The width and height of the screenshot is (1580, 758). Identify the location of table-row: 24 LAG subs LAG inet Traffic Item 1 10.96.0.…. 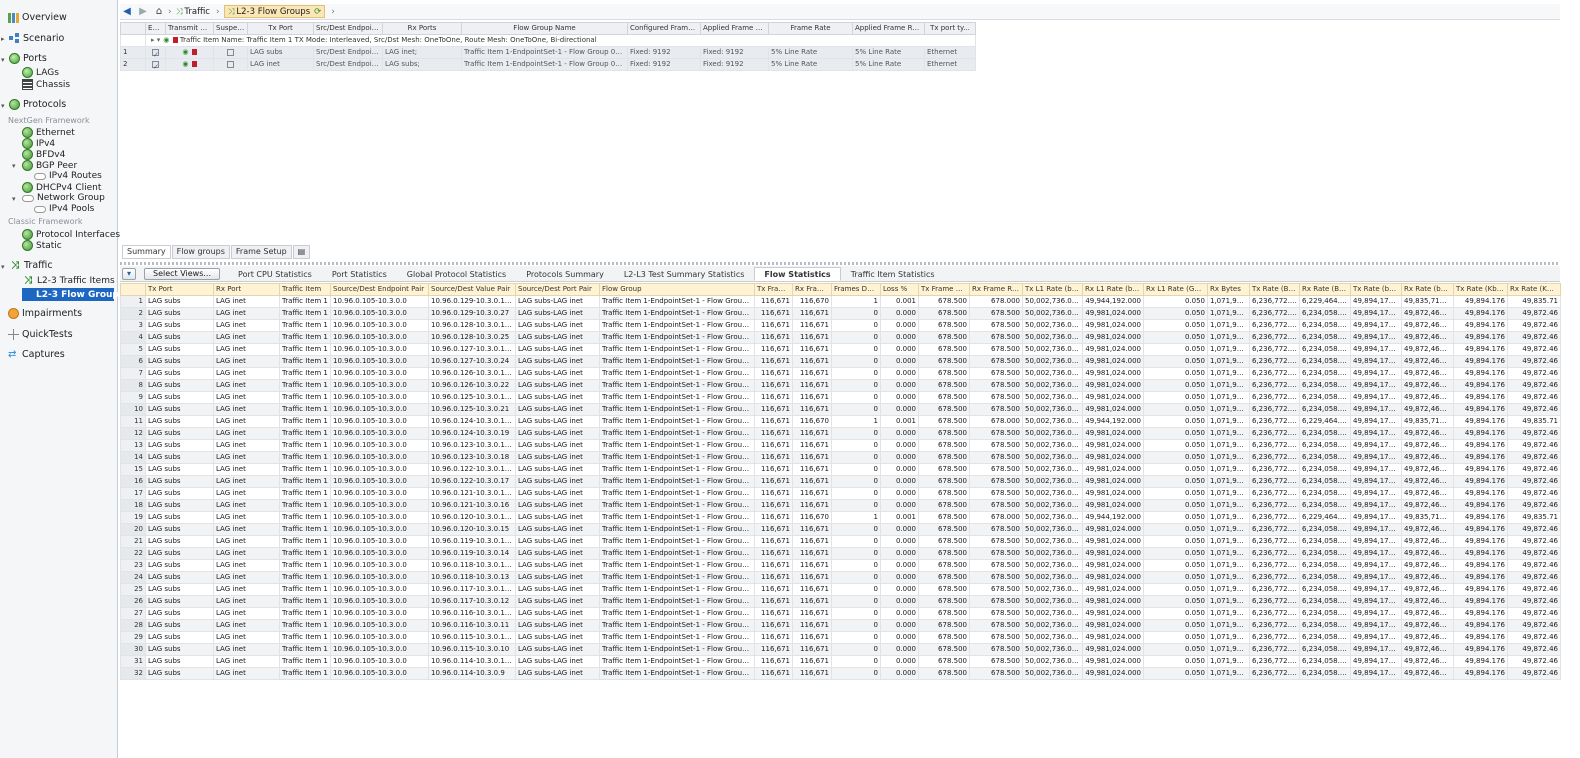
(840, 577).